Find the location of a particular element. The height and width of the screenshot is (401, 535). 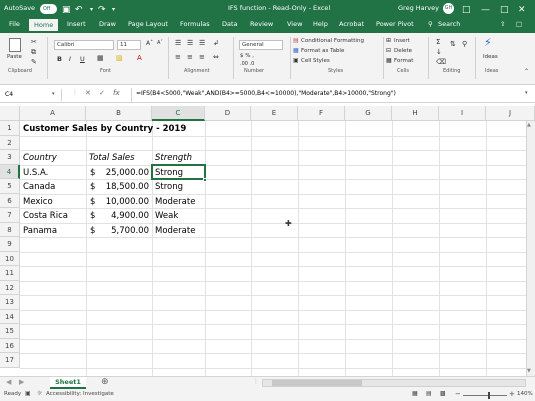

zoom-slider is located at coordinates (485, 395).